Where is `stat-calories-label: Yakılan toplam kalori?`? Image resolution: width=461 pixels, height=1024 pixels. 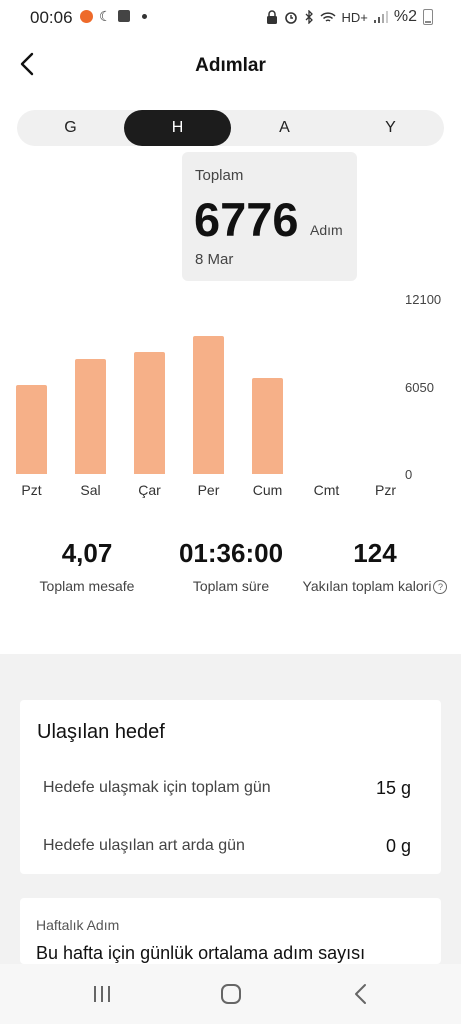
stat-calories-label: Yakılan toplam kalori? is located at coordinates (375, 586).